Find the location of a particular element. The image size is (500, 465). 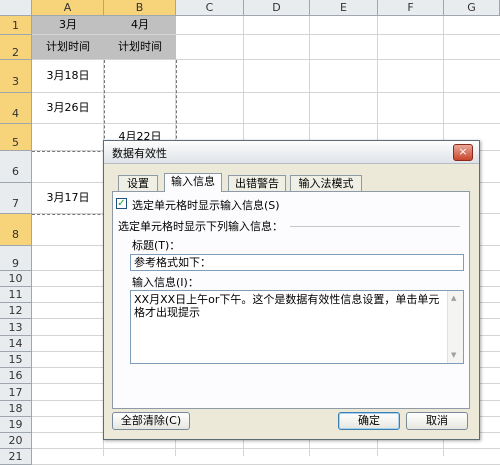

tab-input-message: 输入信息 is located at coordinates (193, 182).